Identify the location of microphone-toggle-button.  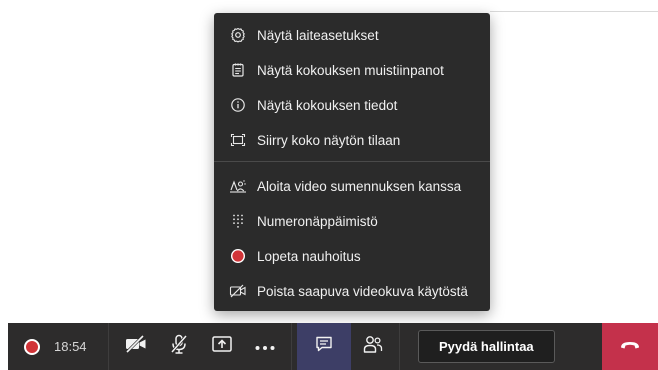
(178, 346).